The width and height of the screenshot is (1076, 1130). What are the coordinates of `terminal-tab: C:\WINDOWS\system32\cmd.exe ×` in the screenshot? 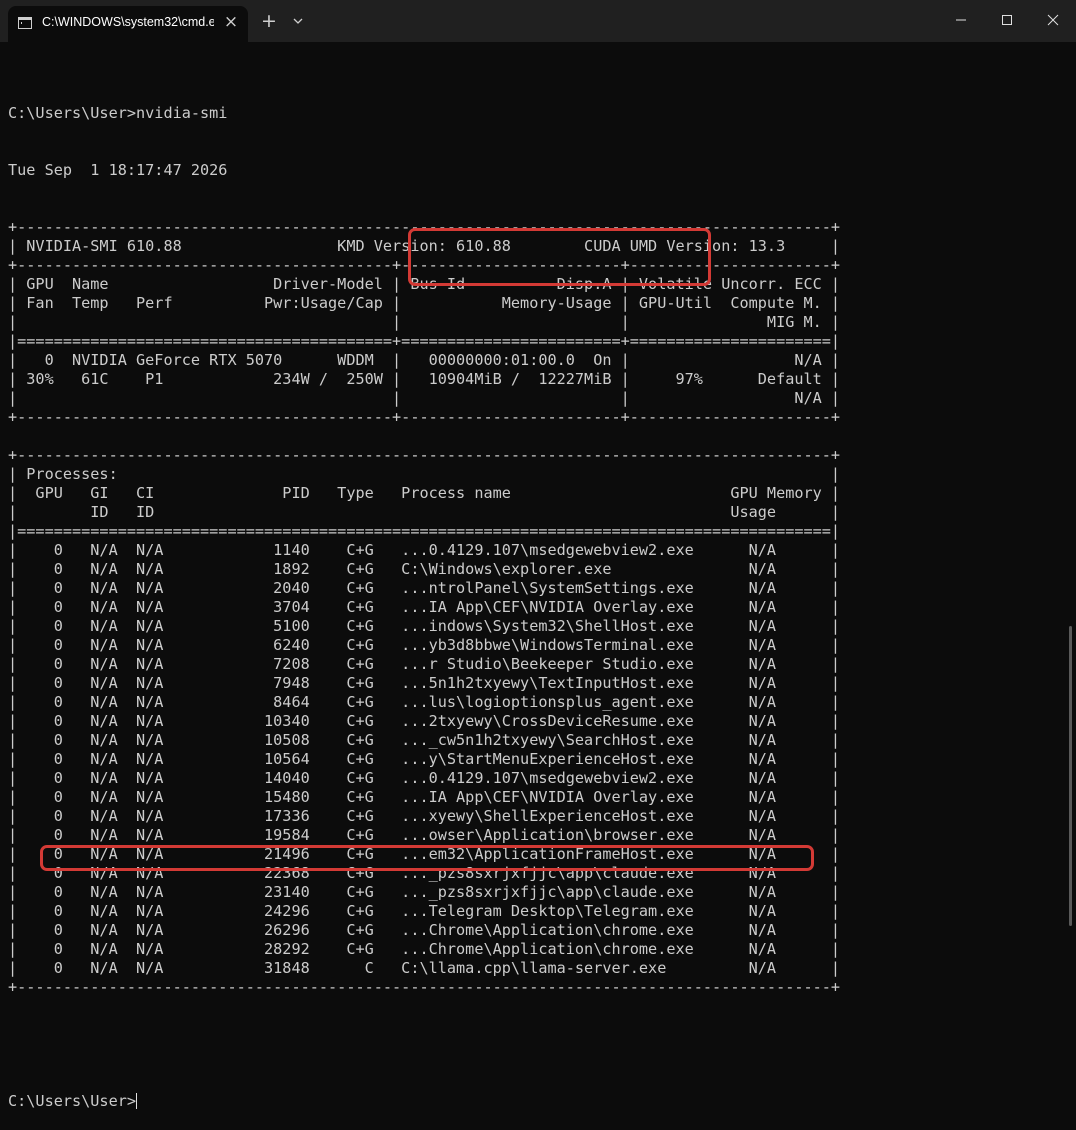 It's located at (128, 24).